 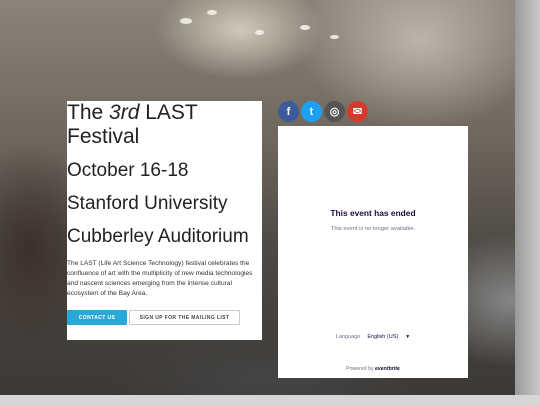 I want to click on background-floor, so click(x=270, y=400).